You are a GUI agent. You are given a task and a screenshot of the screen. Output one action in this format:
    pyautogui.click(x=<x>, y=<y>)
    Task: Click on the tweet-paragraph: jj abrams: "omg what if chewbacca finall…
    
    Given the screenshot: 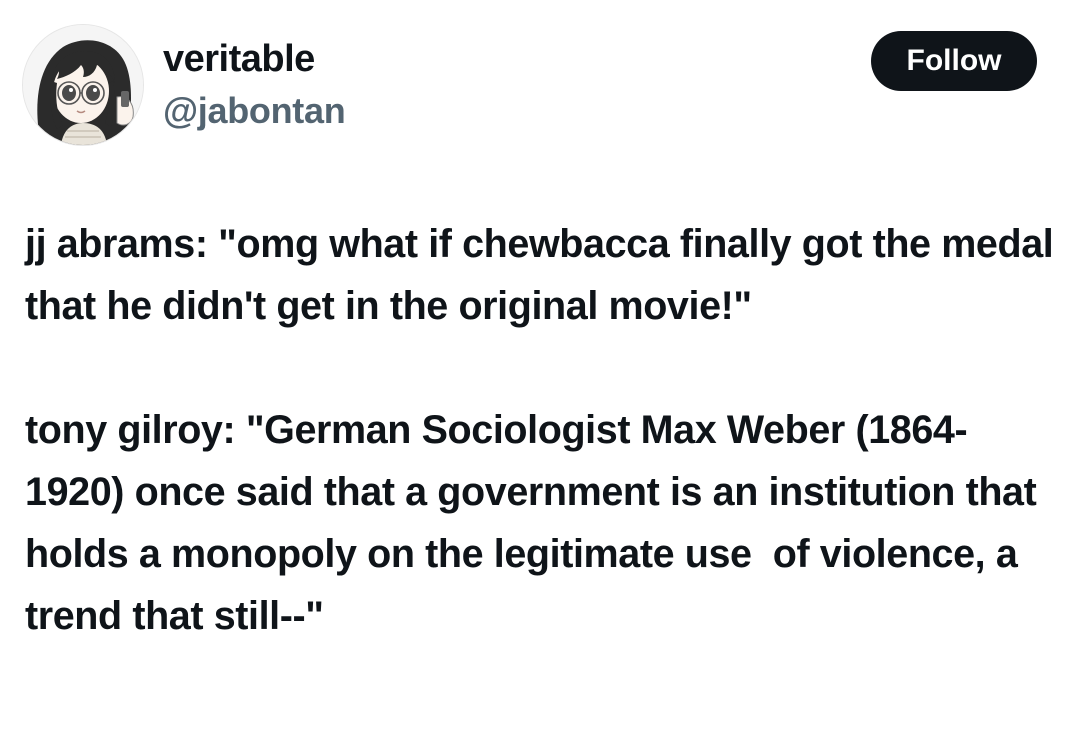 What is the action you would take?
    pyautogui.click(x=544, y=275)
    